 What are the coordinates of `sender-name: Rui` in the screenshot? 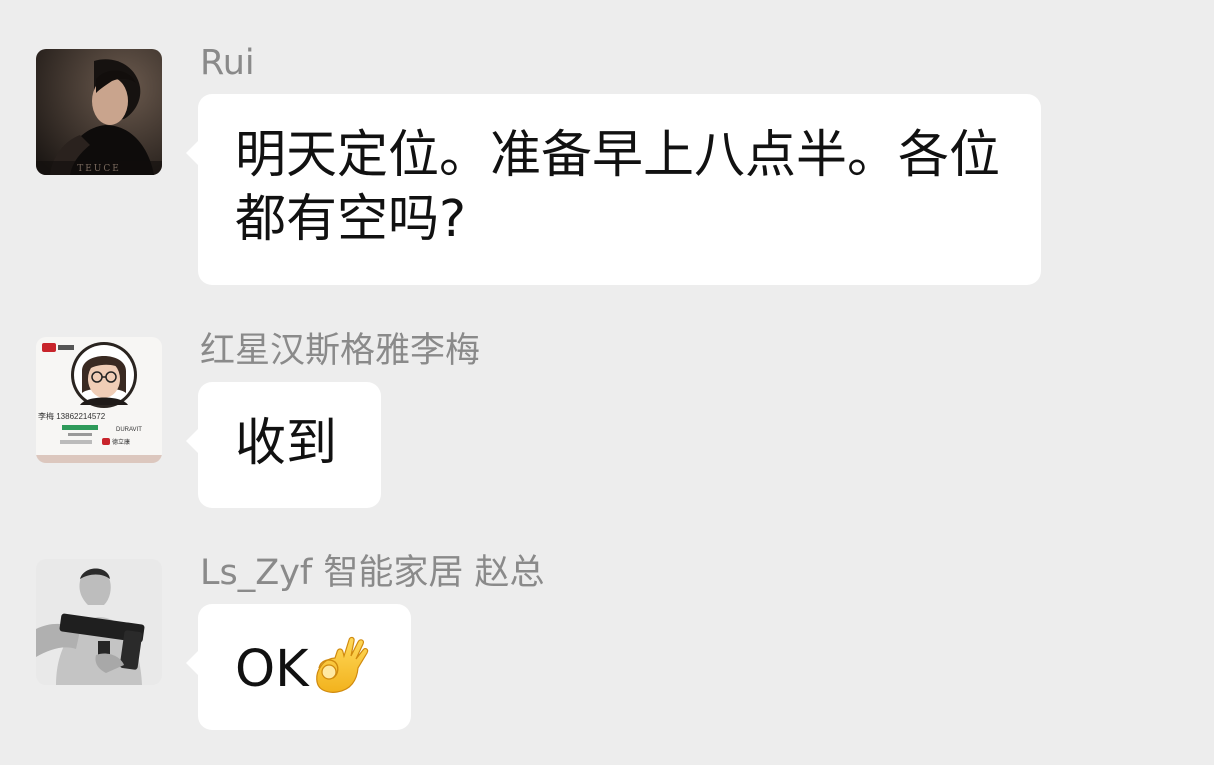 It's located at (227, 63).